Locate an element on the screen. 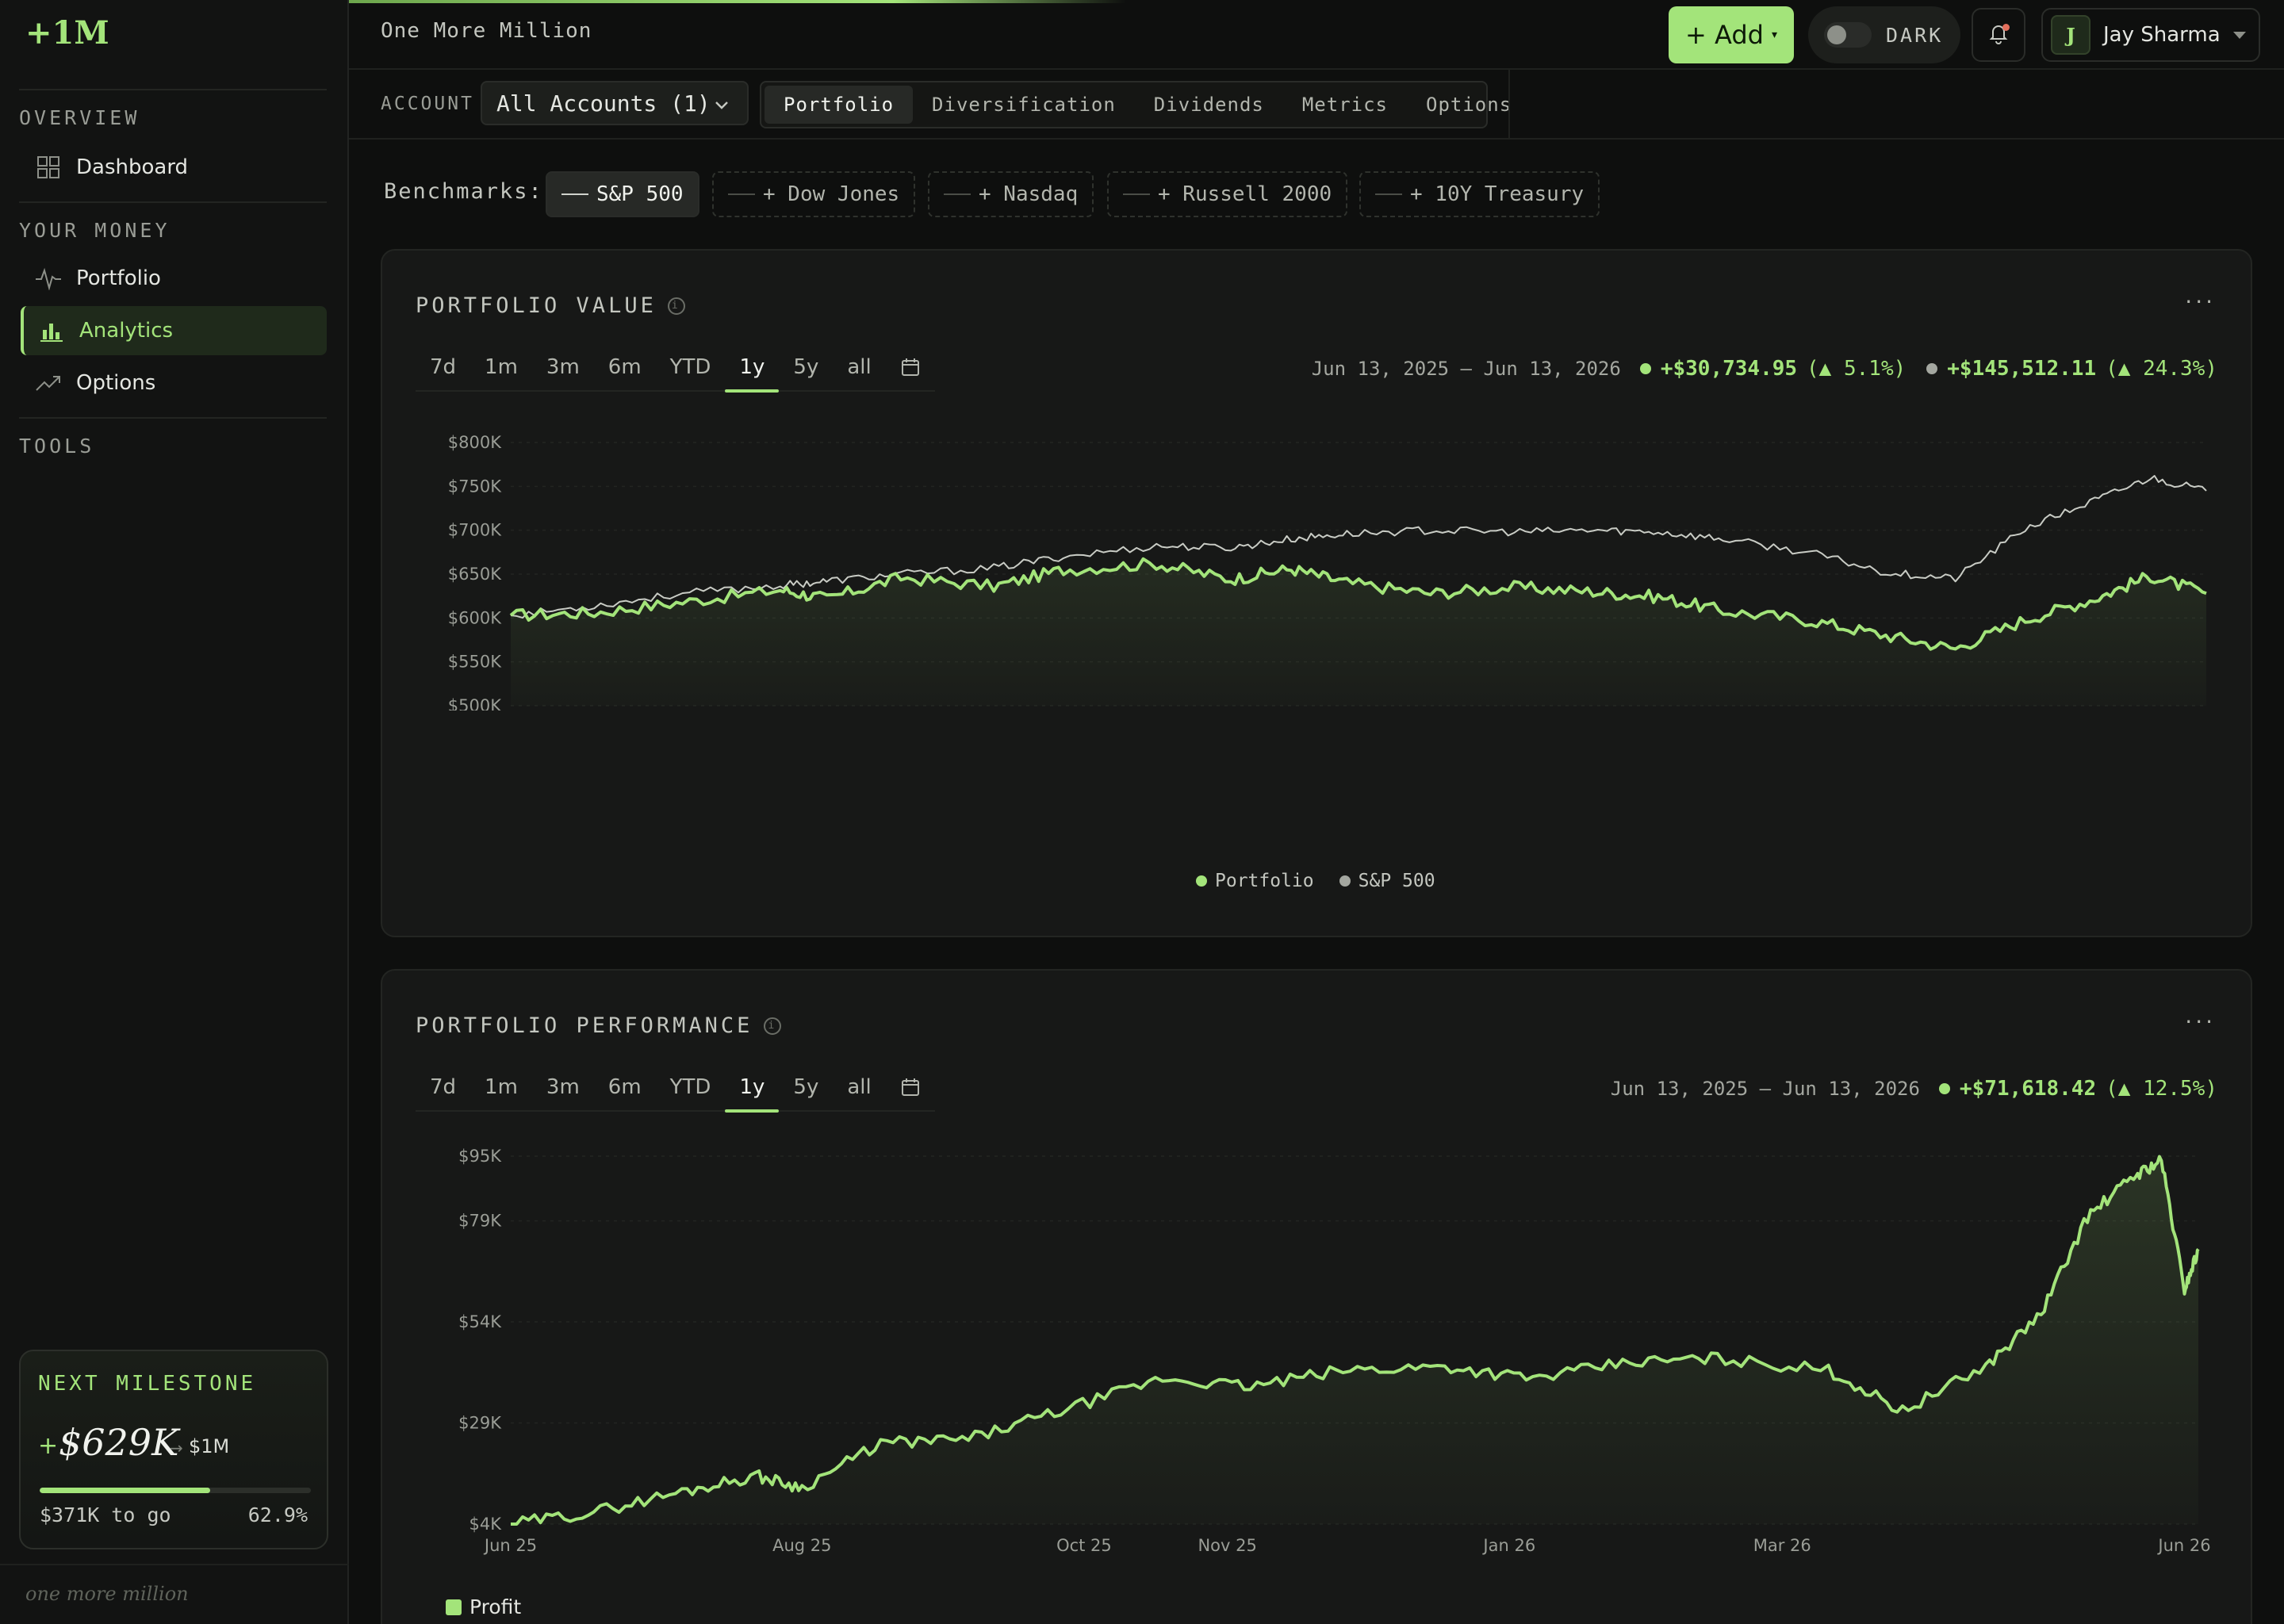 The width and height of the screenshot is (2284, 1624). benchmark-chip-dow-jones: + Dow Jones is located at coordinates (814, 194).